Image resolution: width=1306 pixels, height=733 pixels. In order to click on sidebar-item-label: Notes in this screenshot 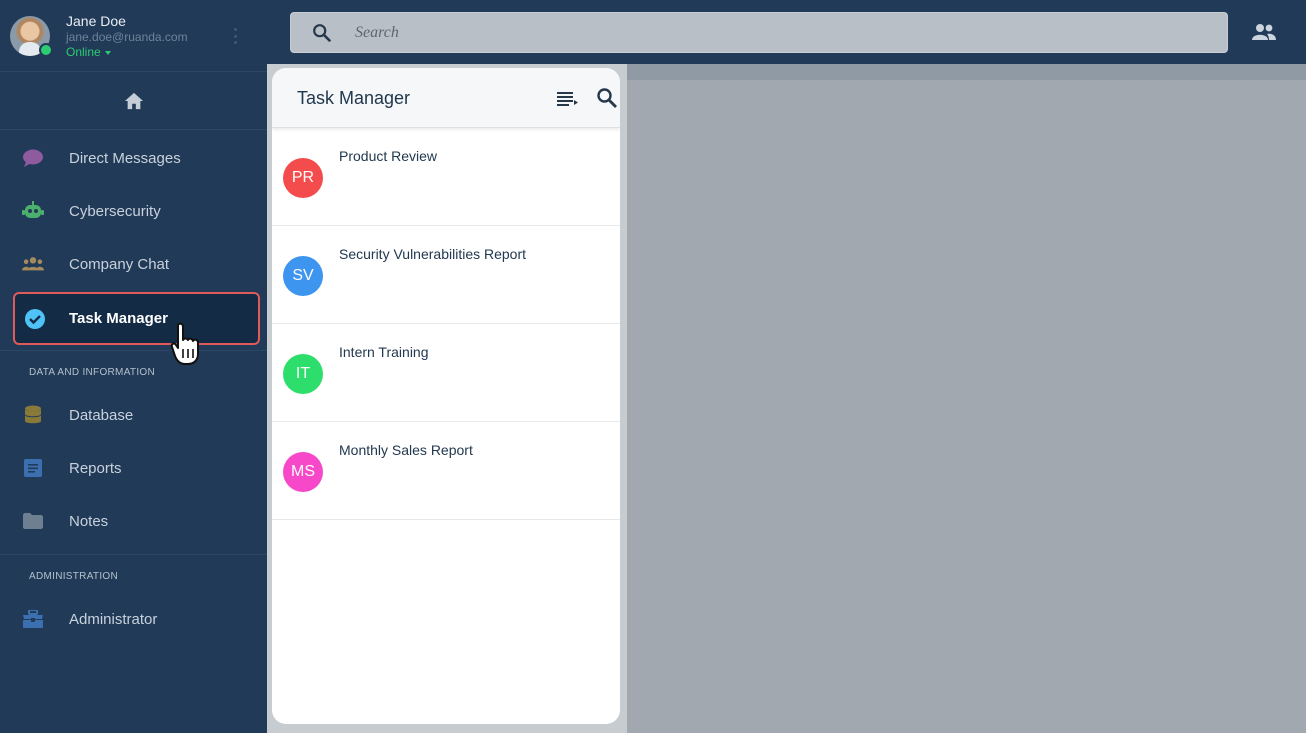, I will do `click(89, 521)`.